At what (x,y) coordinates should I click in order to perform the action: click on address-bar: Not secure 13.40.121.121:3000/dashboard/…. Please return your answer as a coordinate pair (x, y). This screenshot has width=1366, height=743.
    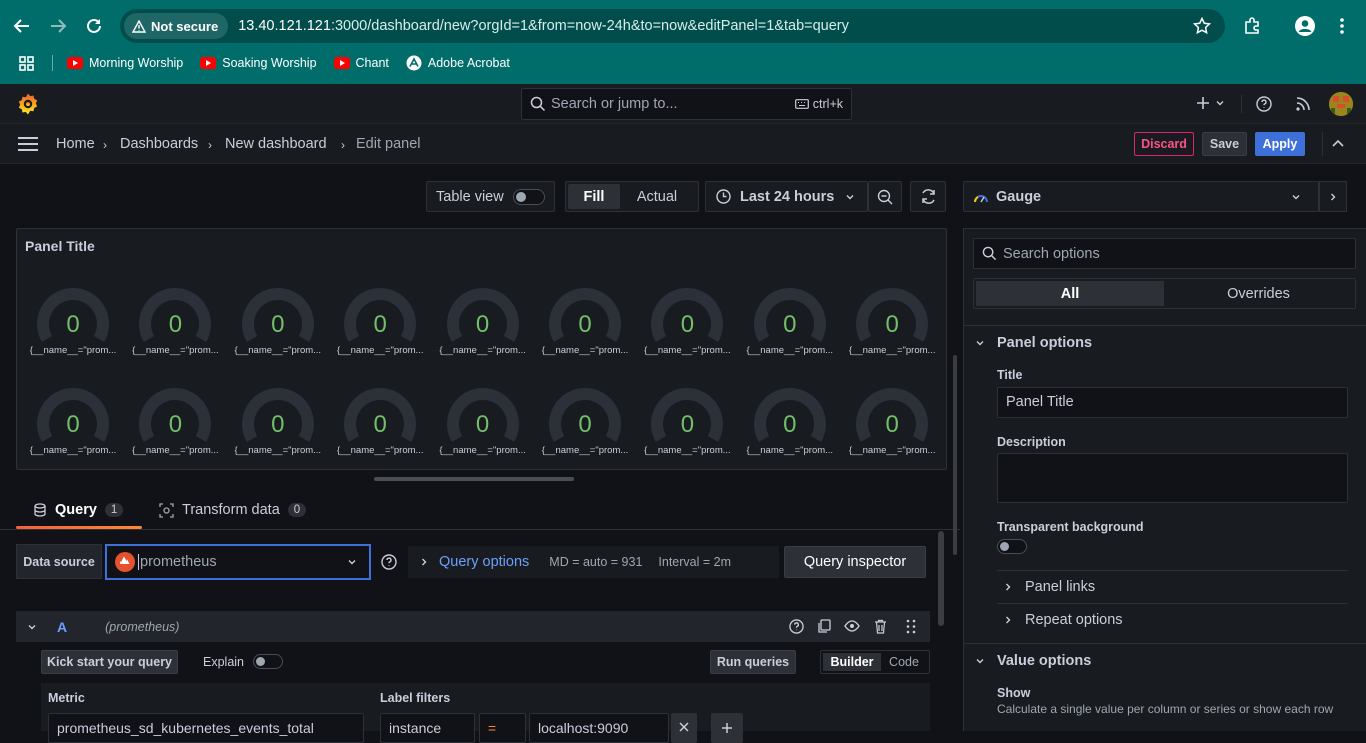
    Looking at the image, I should click on (672, 26).